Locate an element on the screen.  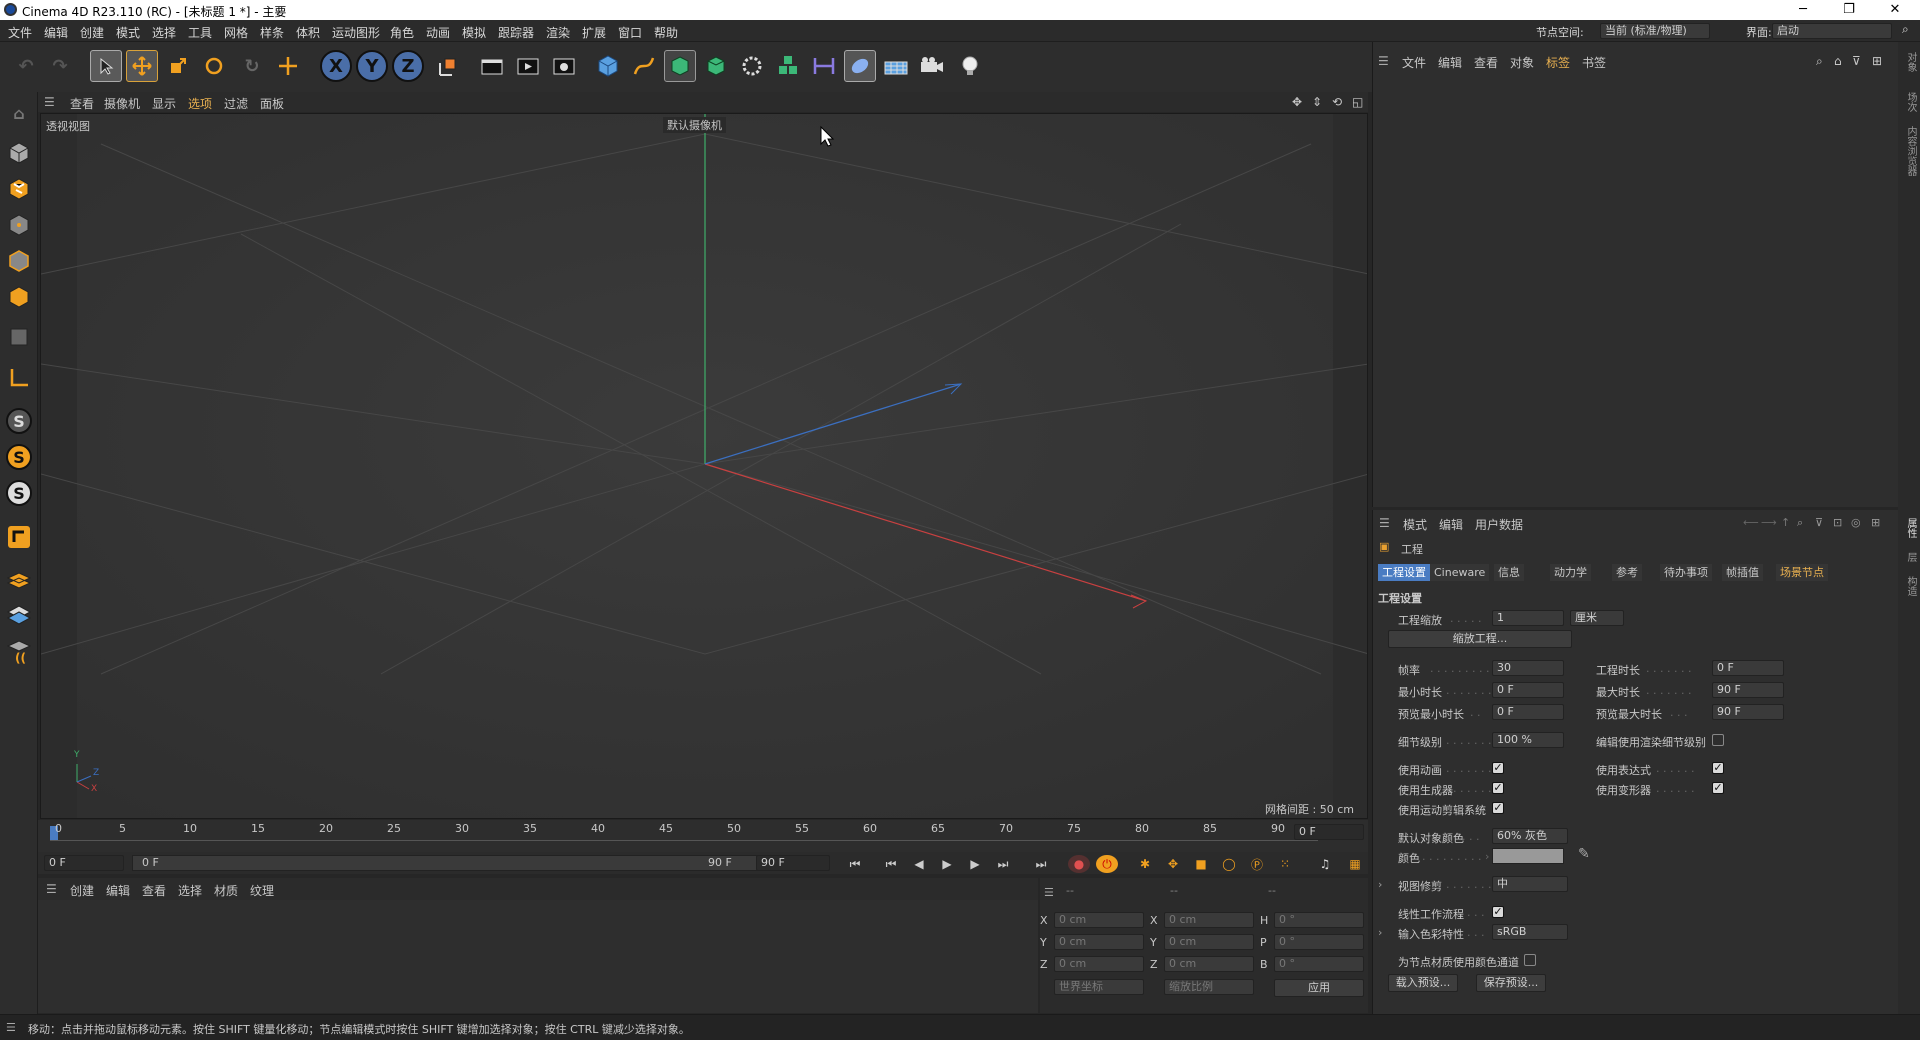
attr-forward-icon: ⟶ is located at coordinates (1769, 522).